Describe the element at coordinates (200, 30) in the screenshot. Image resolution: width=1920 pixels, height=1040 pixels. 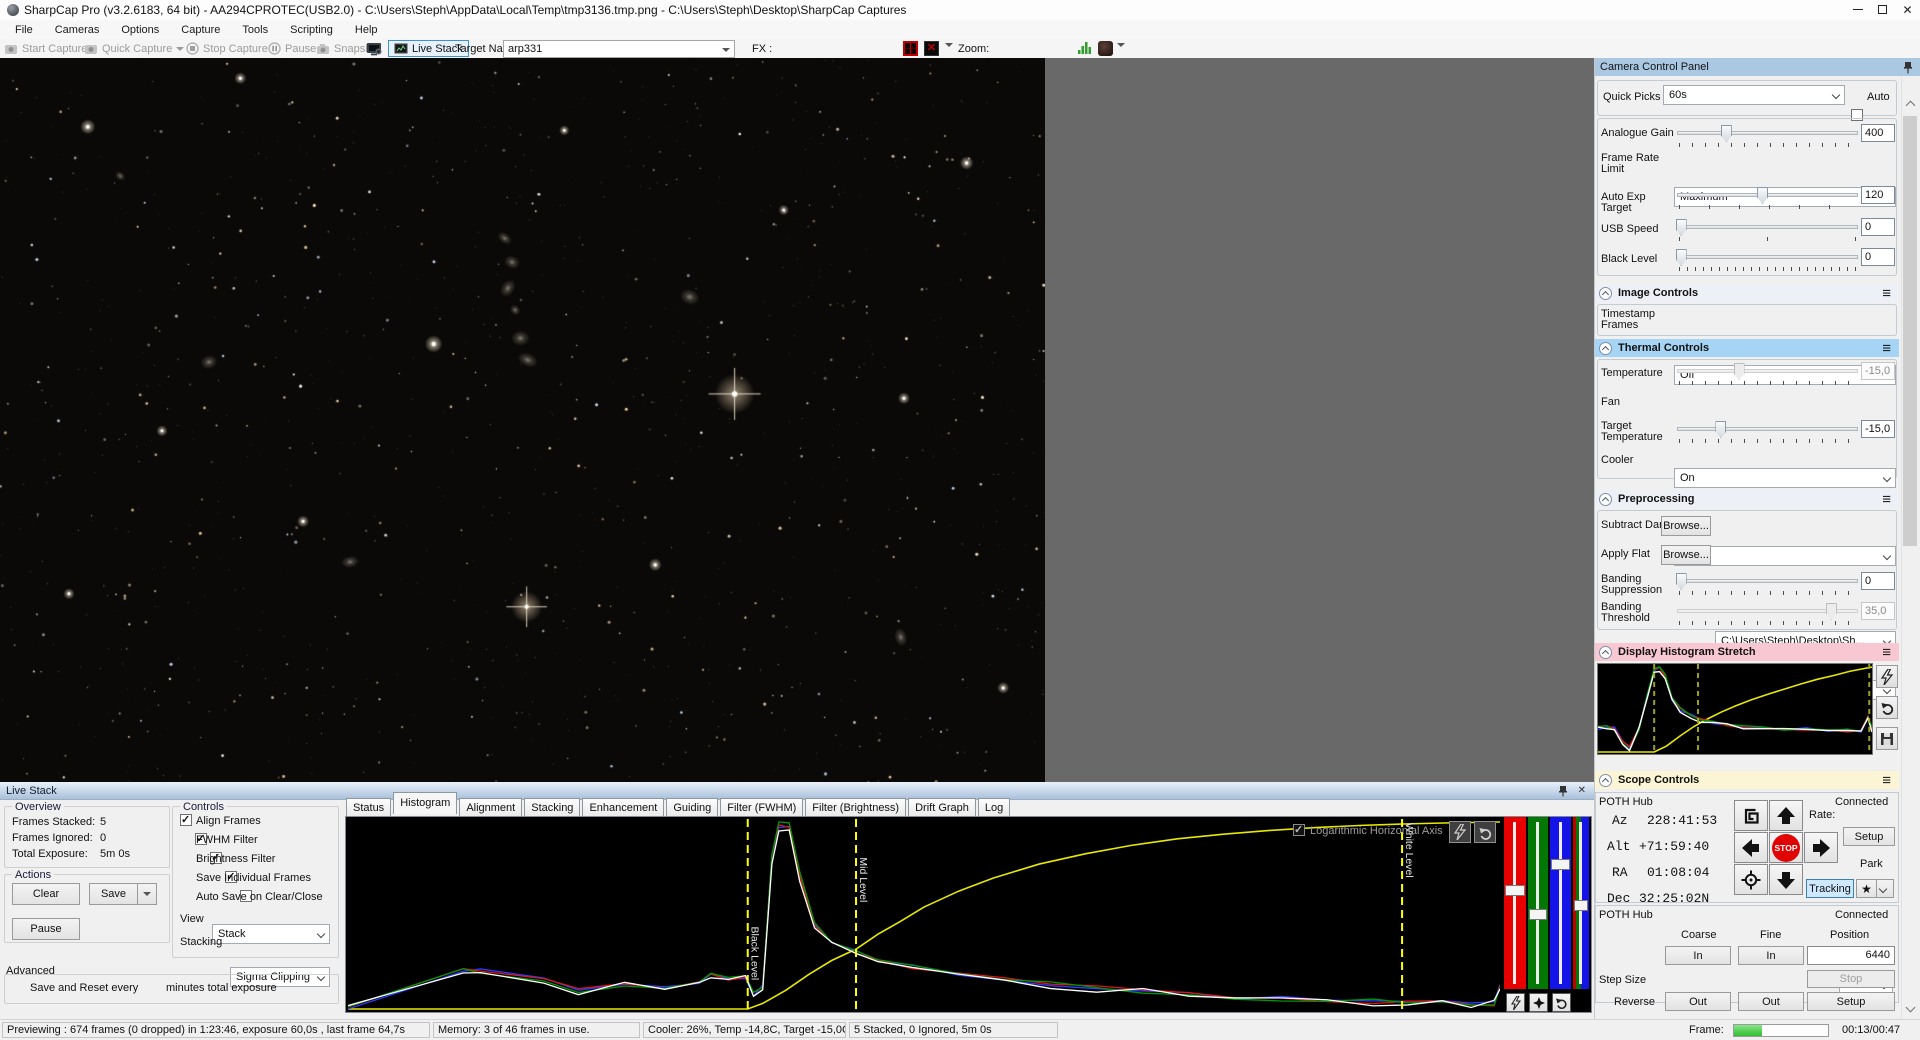
I see `menu-capture: Capture` at that location.